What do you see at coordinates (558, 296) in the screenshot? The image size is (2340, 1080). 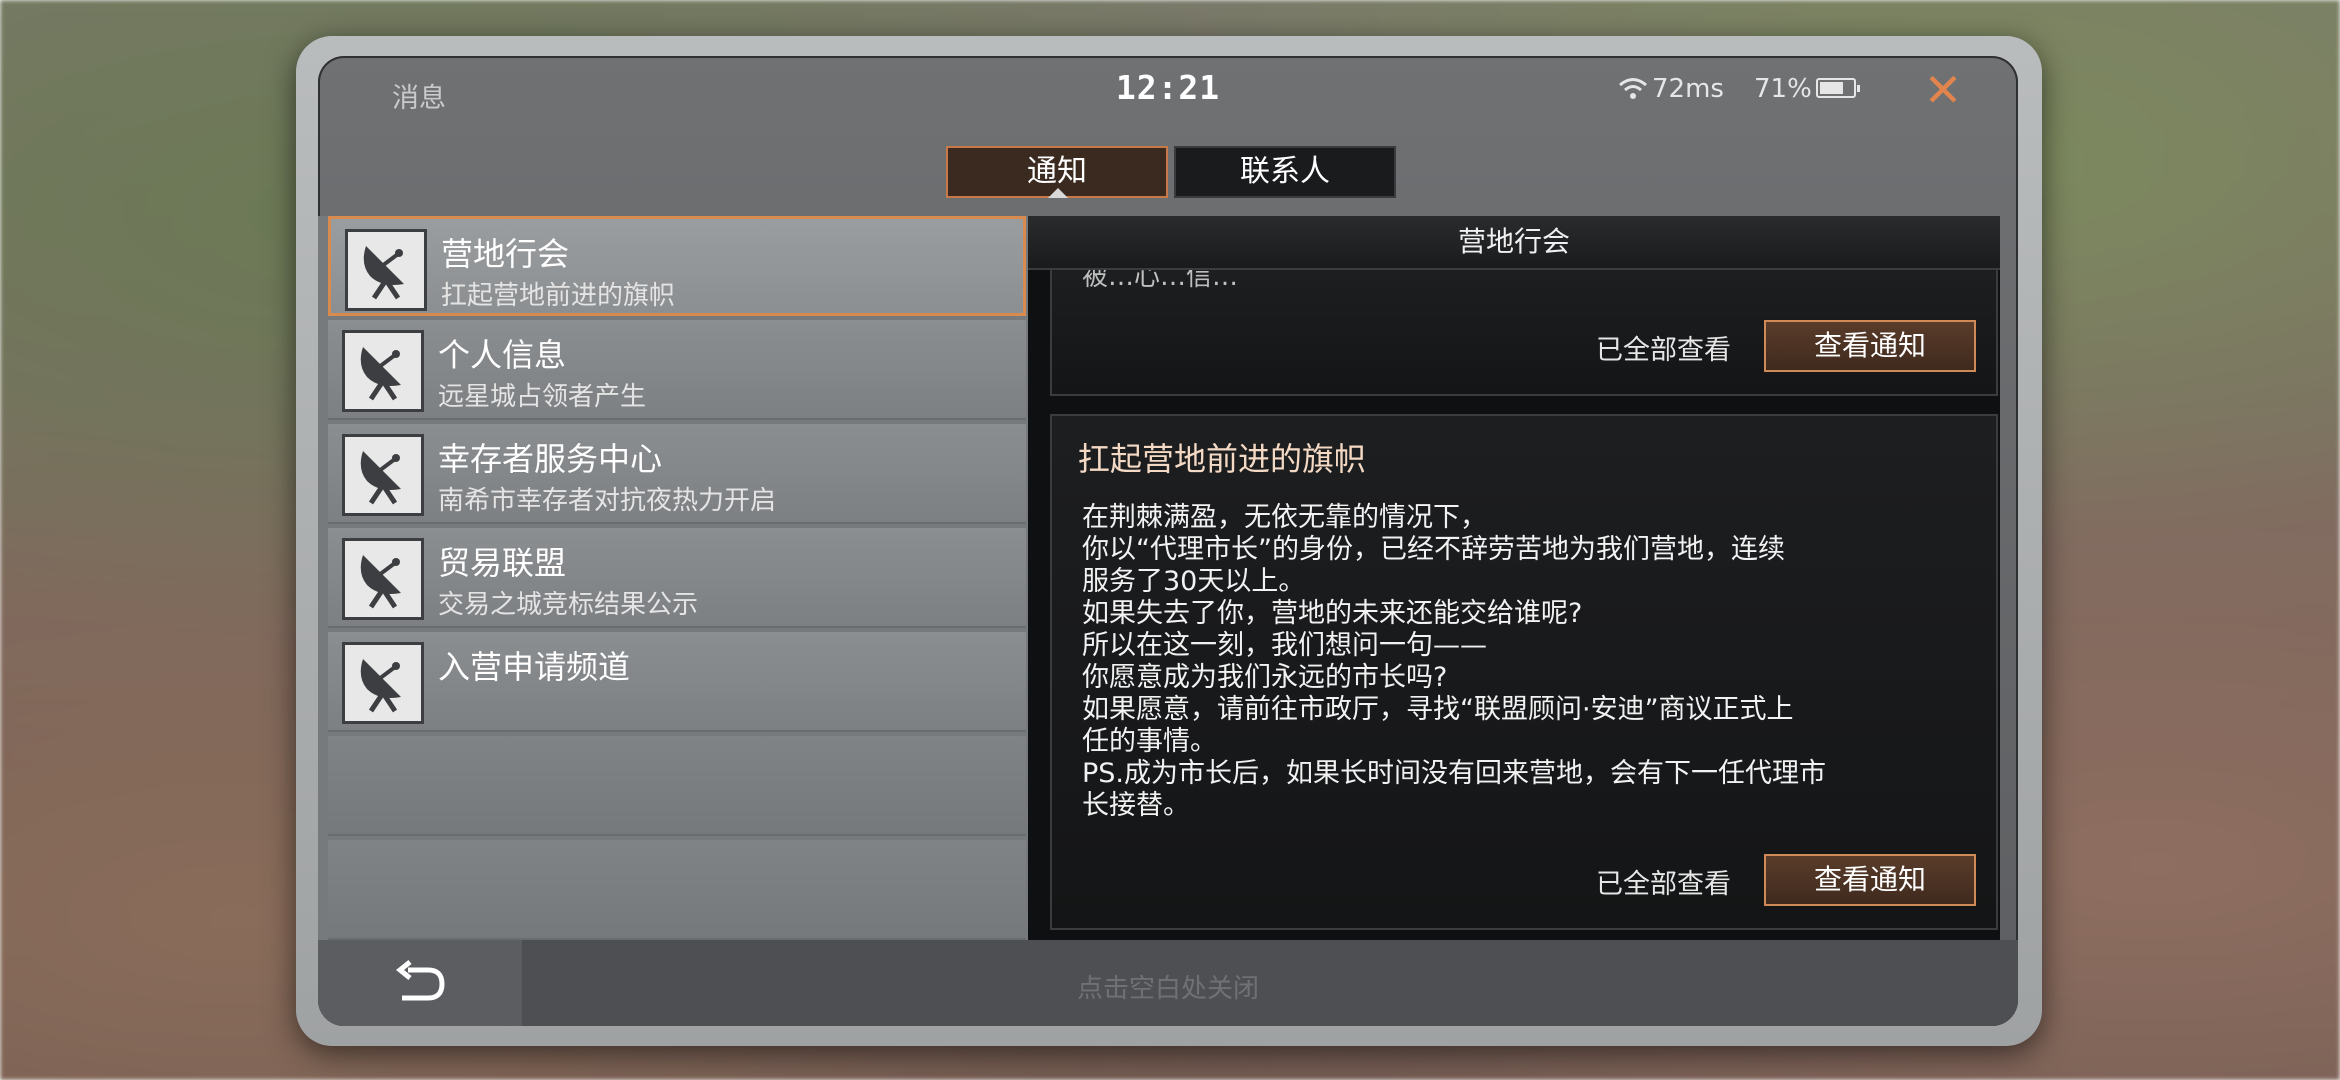 I see `channel-subtitle: 扛起营地前进的旗帜` at bounding box center [558, 296].